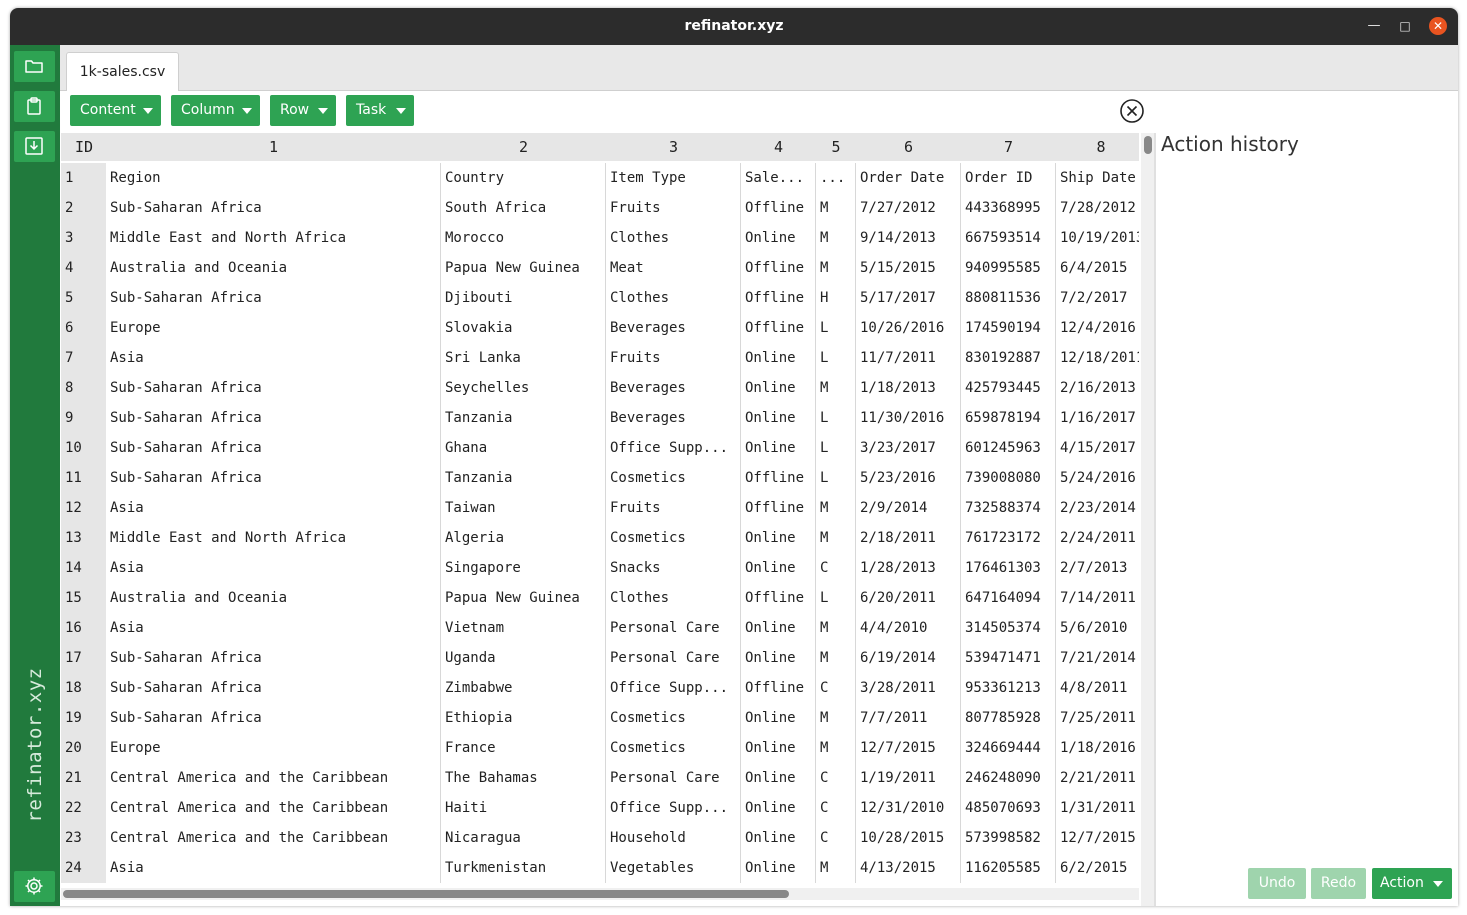 The image size is (1467, 915). What do you see at coordinates (908, 568) in the screenshot?
I see `table-cell: 1/28/2013` at bounding box center [908, 568].